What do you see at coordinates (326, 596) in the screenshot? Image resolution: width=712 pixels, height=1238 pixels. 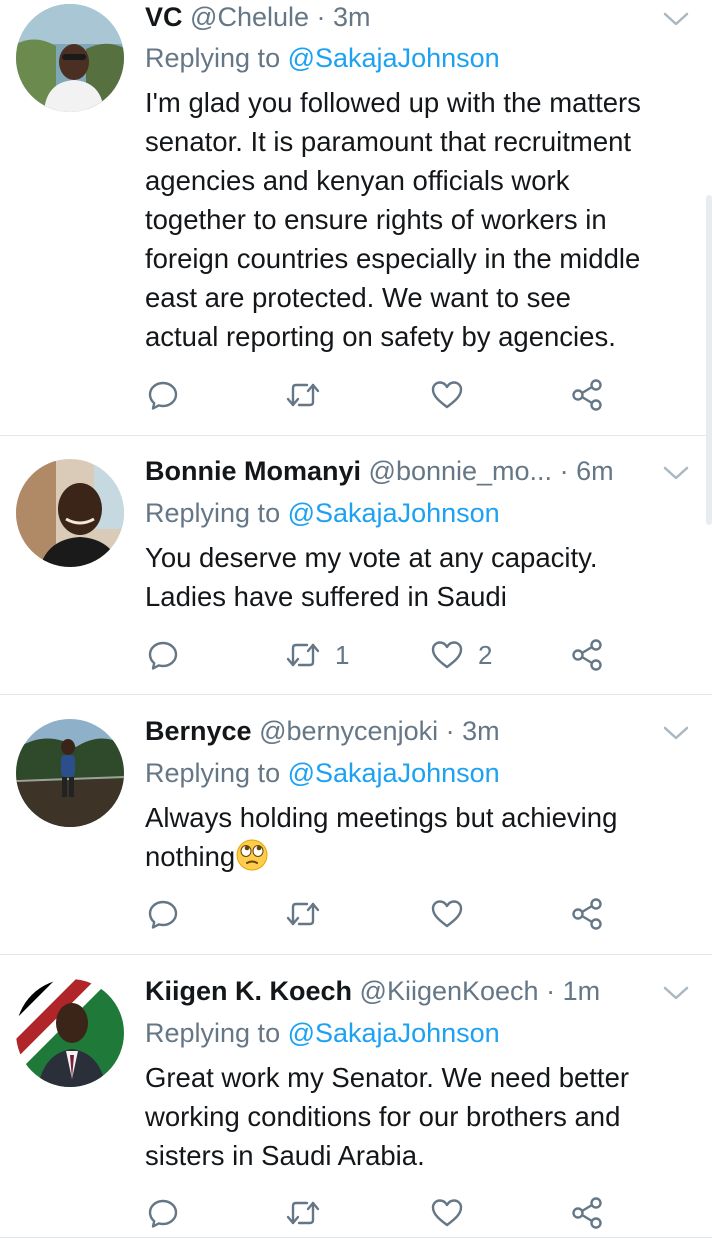 I see `text-line: Ladies have suffered in Saudi` at bounding box center [326, 596].